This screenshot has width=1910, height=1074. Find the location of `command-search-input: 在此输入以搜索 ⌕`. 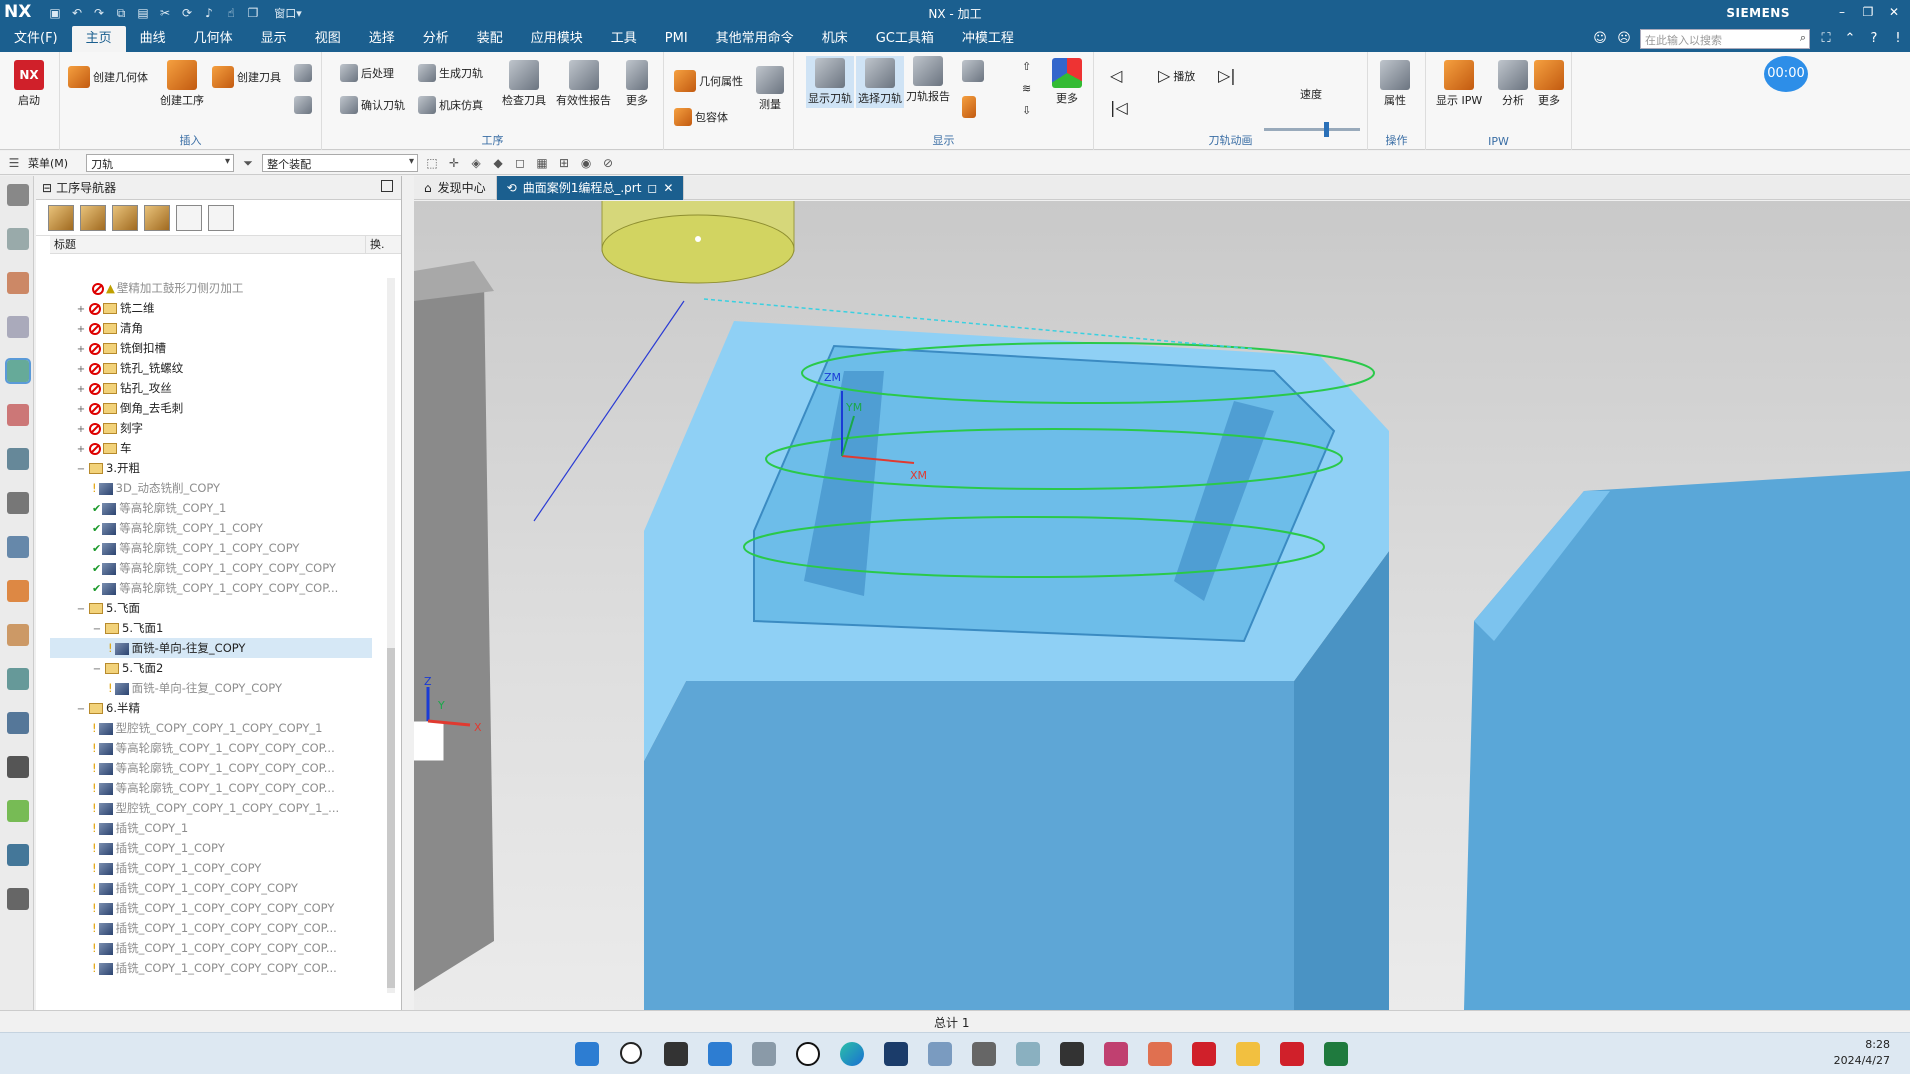

command-search-input: 在此输入以搜索 ⌕ is located at coordinates (1725, 39).